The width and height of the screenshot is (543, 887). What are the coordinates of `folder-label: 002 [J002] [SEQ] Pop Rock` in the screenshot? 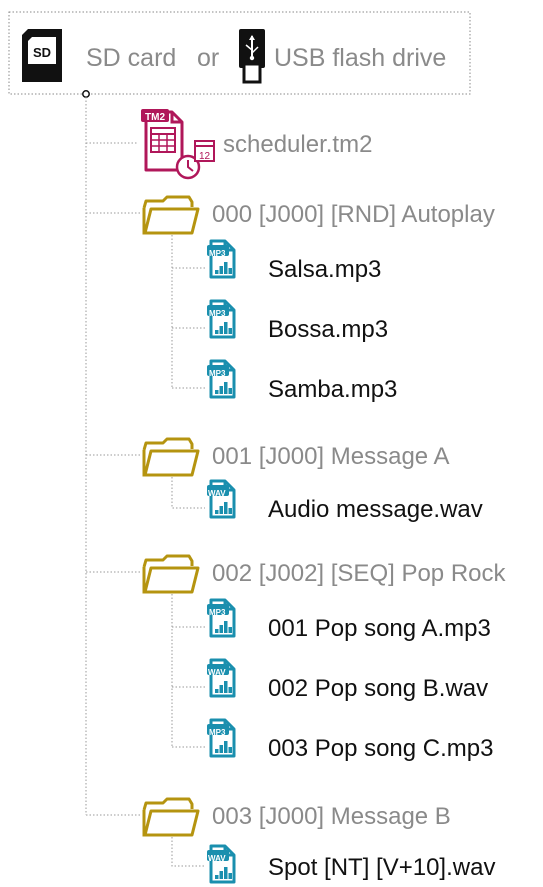 It's located at (359, 573).